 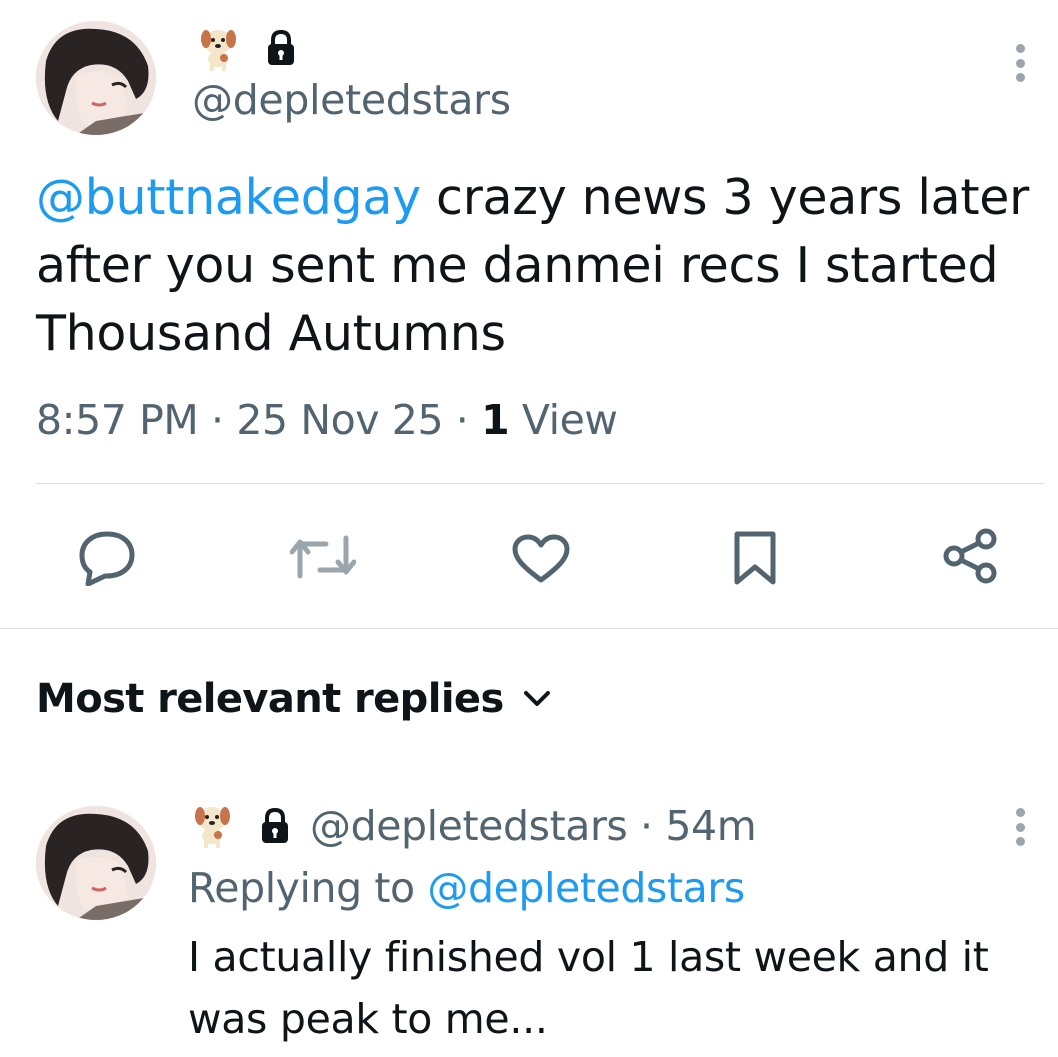 I want to click on bookmark-icon, so click(x=755, y=558).